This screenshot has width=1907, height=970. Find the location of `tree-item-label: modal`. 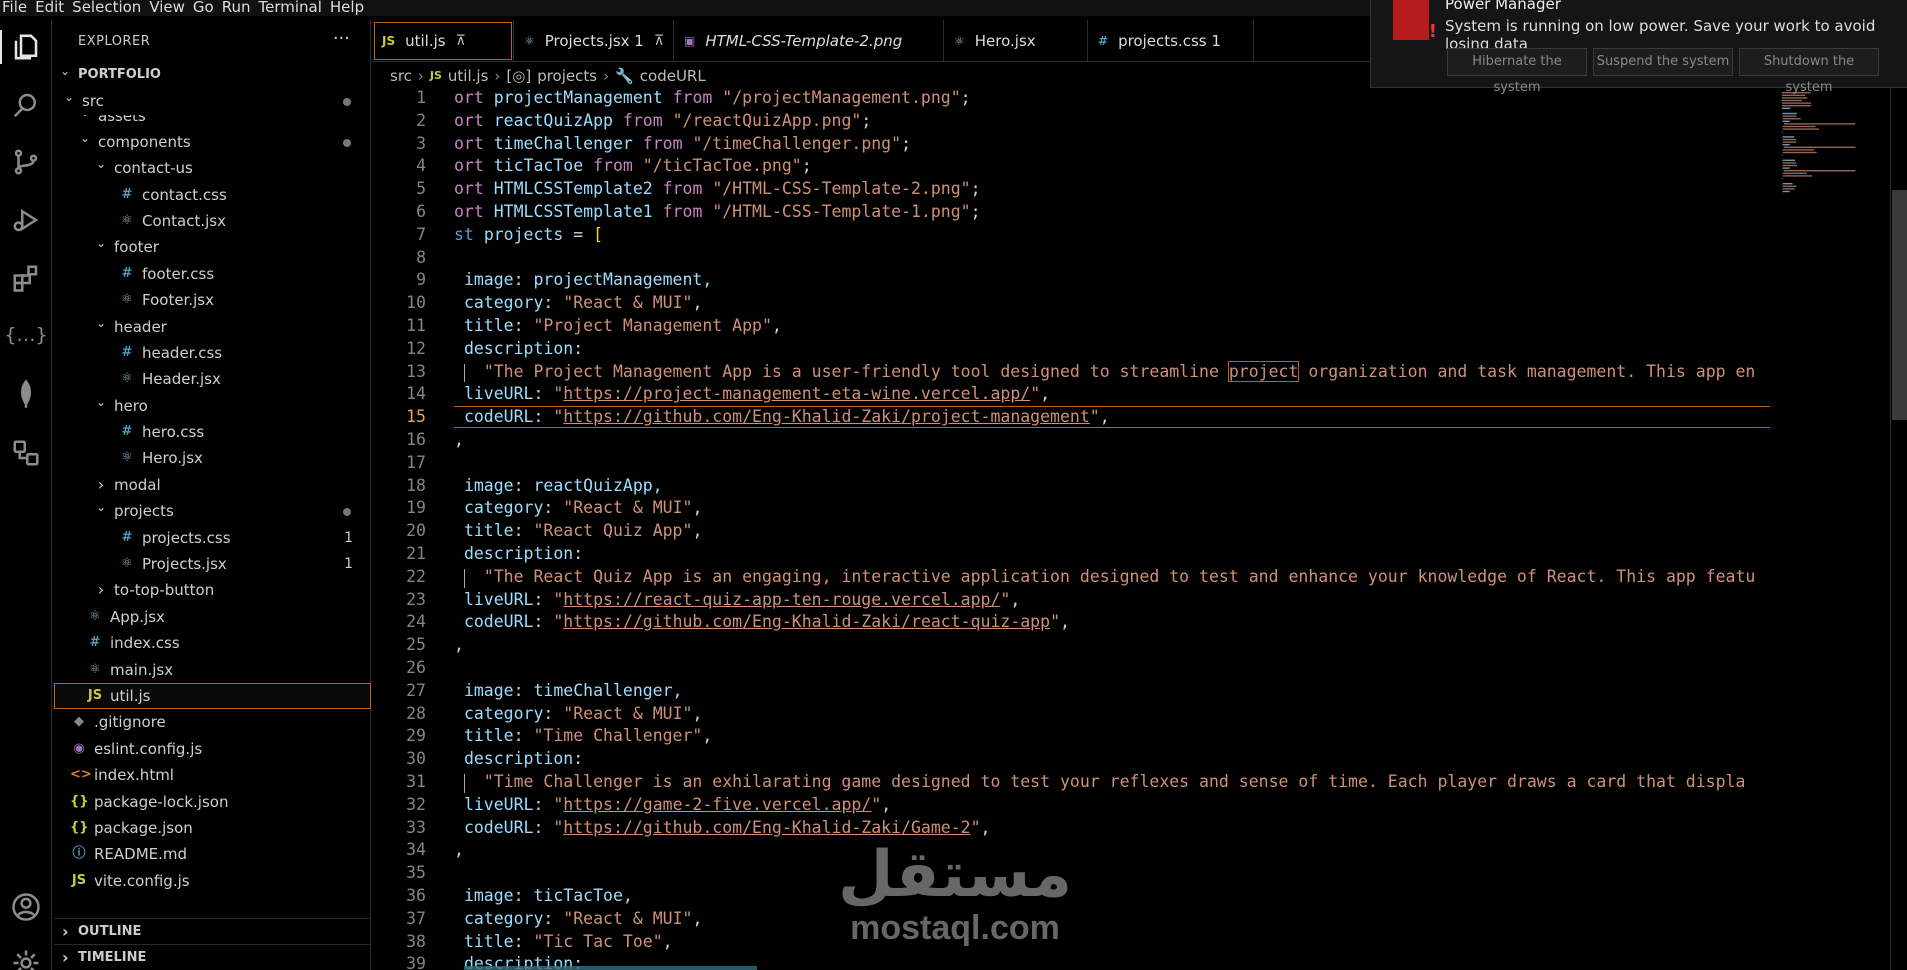

tree-item-label: modal is located at coordinates (137, 484).